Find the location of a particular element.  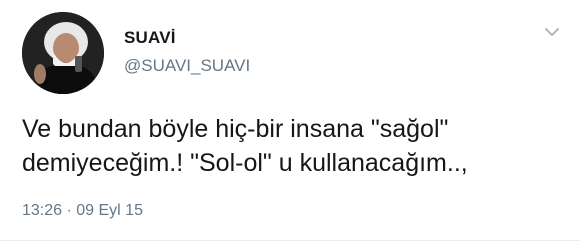

avatar-photo is located at coordinates (63, 53).